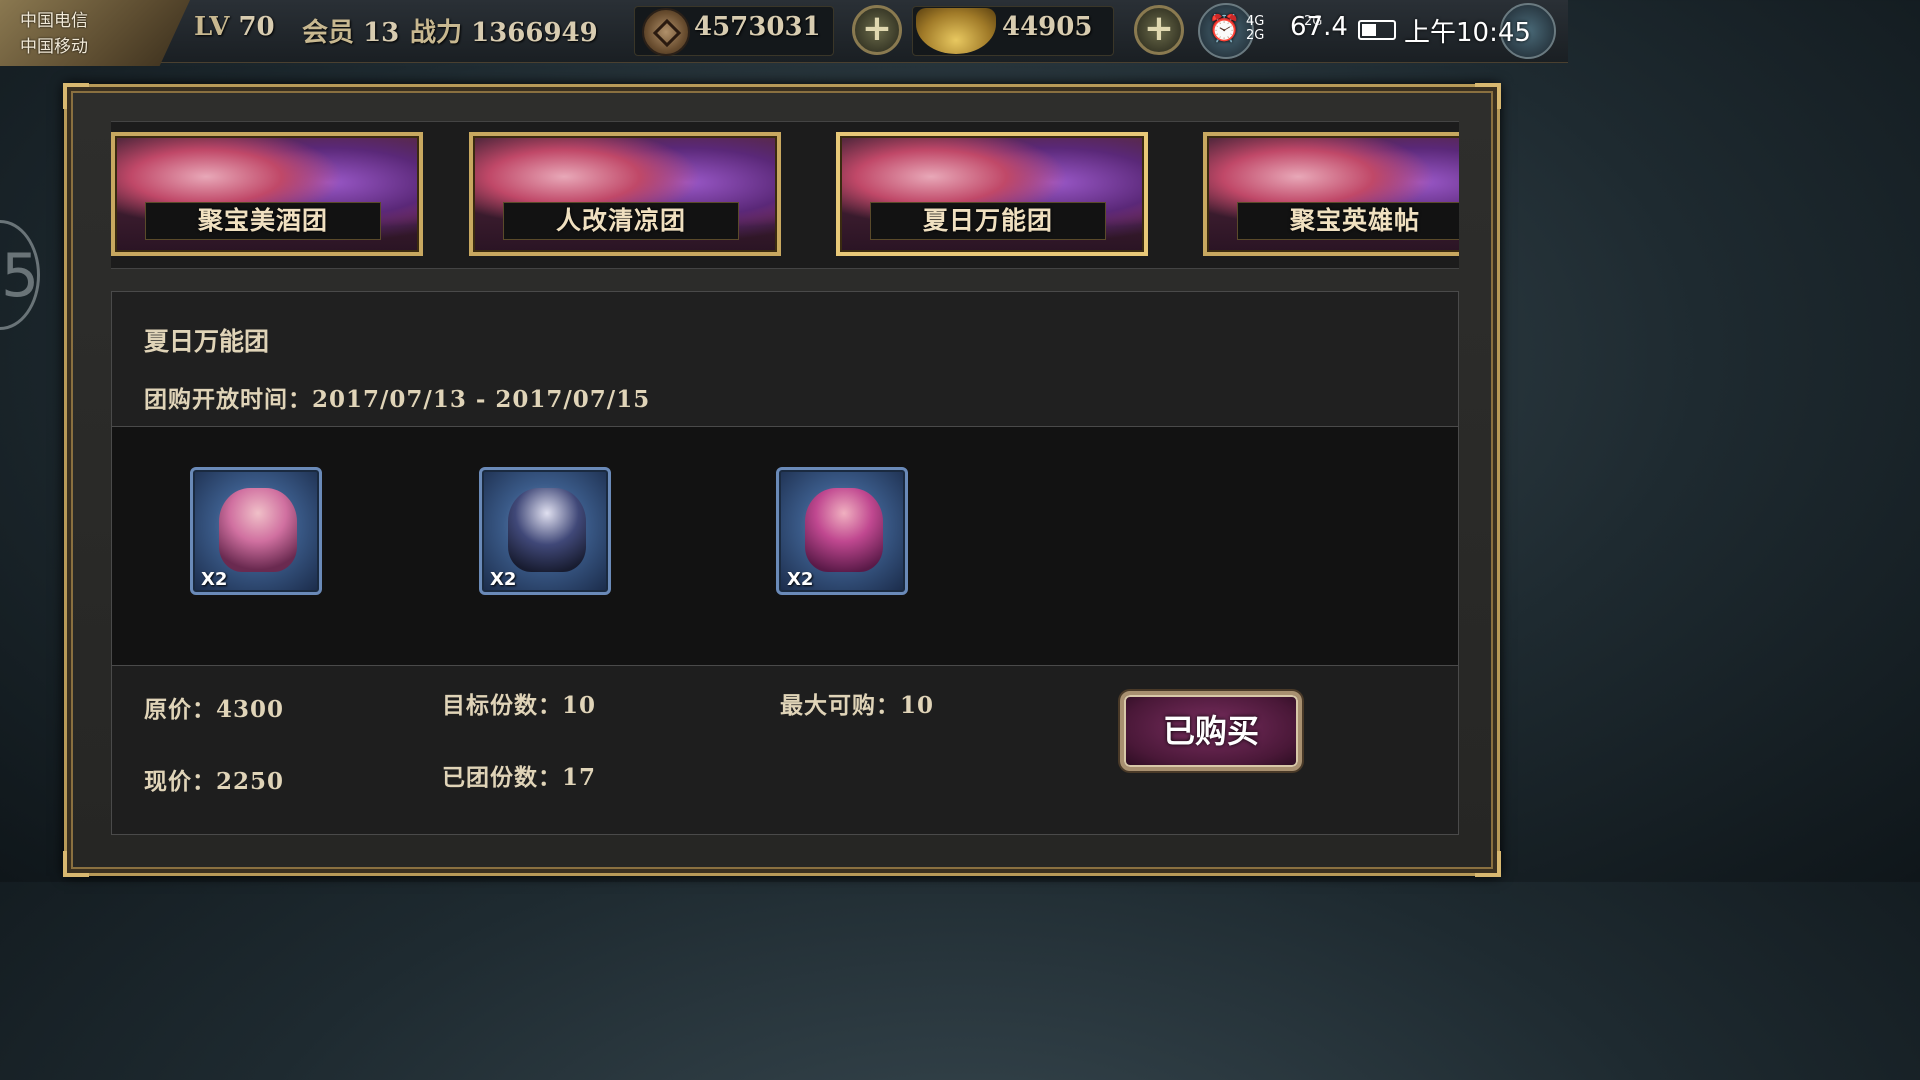 Image resolution: width=1920 pixels, height=1080 pixels. Describe the element at coordinates (1255, 21) in the screenshot. I see `network-4g: 4G` at that location.